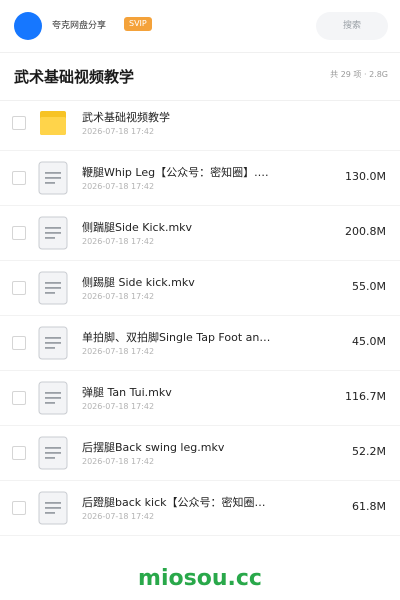 The height and width of the screenshot is (600, 400). I want to click on file-size: 45.0M, so click(369, 341).